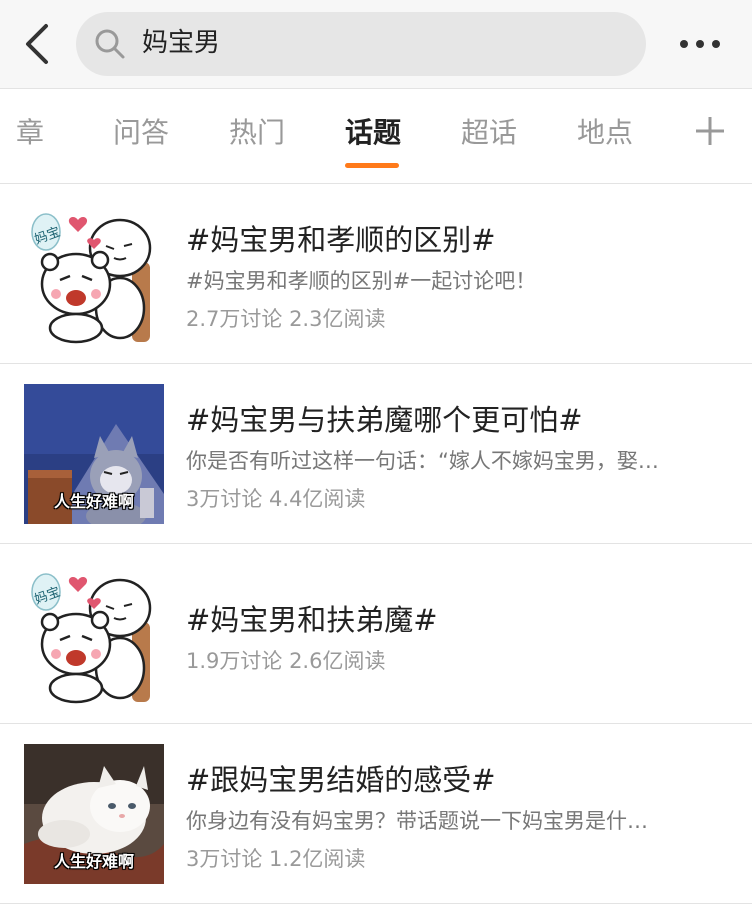 This screenshot has width=752, height=910. What do you see at coordinates (341, 240) in the screenshot?
I see `topic-title: #妈宝男和孝顺的区别#` at bounding box center [341, 240].